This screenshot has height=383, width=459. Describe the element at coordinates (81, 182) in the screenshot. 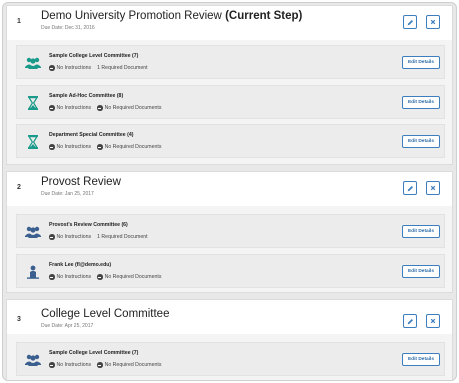

I see `step-title: Provost Review` at that location.